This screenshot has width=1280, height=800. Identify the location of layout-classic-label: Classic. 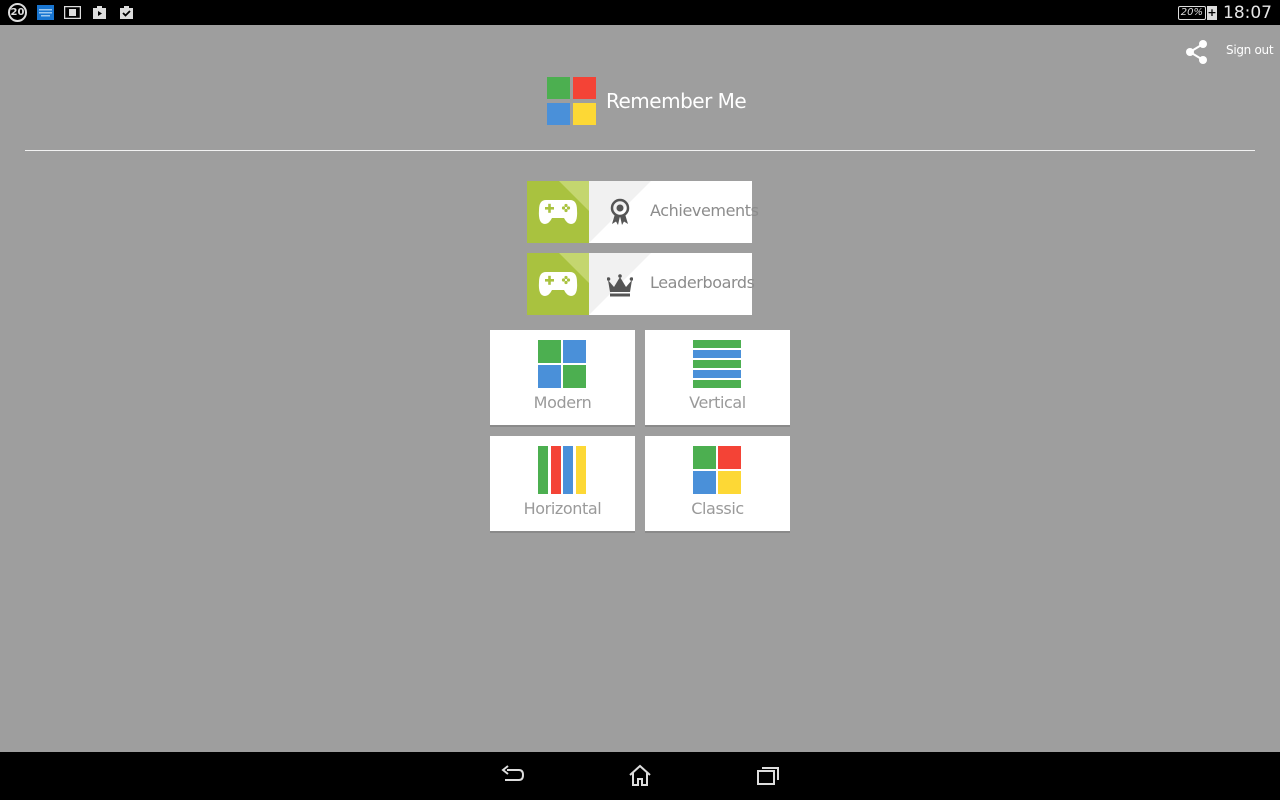
(717, 508).